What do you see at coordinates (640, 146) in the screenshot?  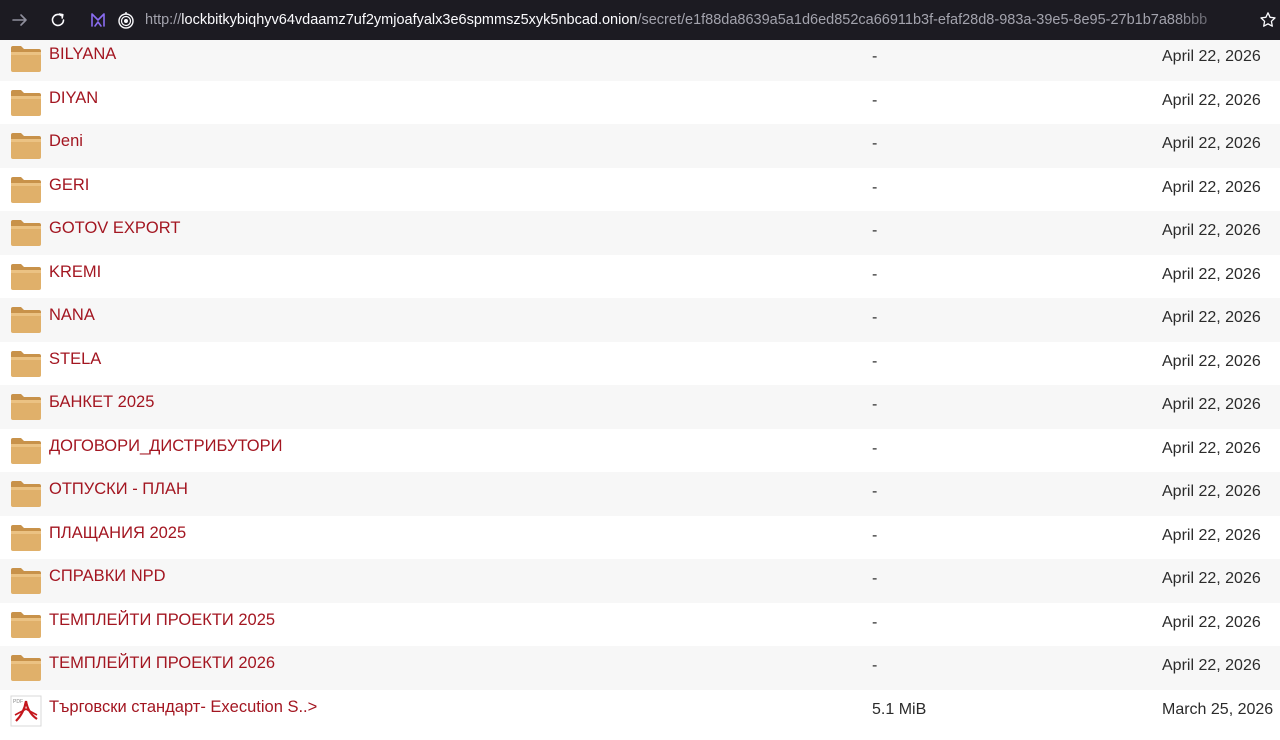 I see `table-row: Deni - April 22, 2026` at bounding box center [640, 146].